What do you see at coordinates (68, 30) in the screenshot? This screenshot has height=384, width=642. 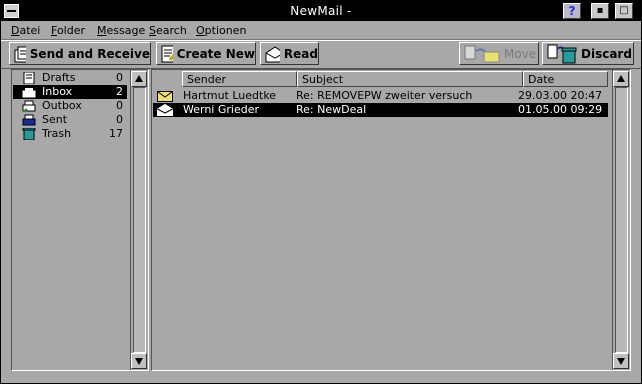 I see `menu-folder: Folder` at bounding box center [68, 30].